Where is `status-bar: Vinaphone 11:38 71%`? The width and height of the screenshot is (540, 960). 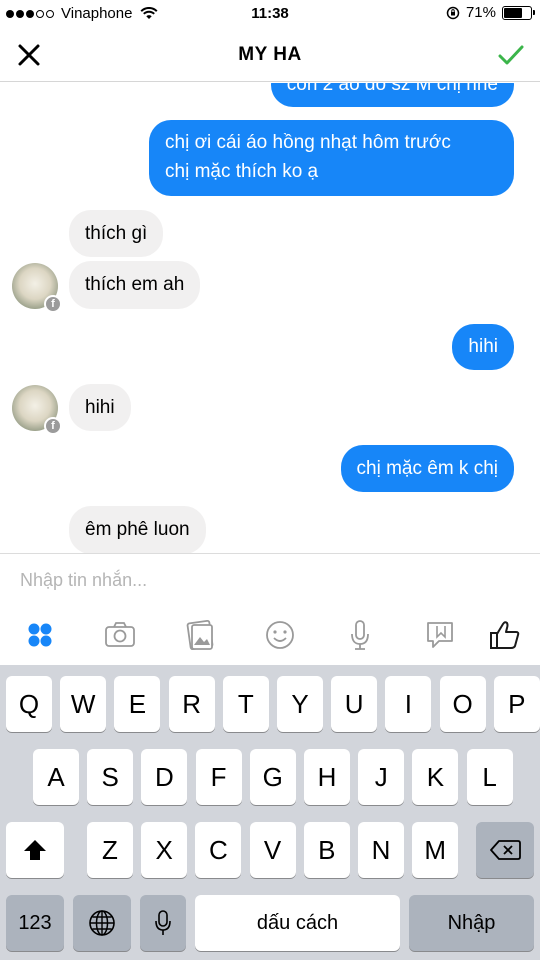 status-bar: Vinaphone 11:38 71% is located at coordinates (270, 14).